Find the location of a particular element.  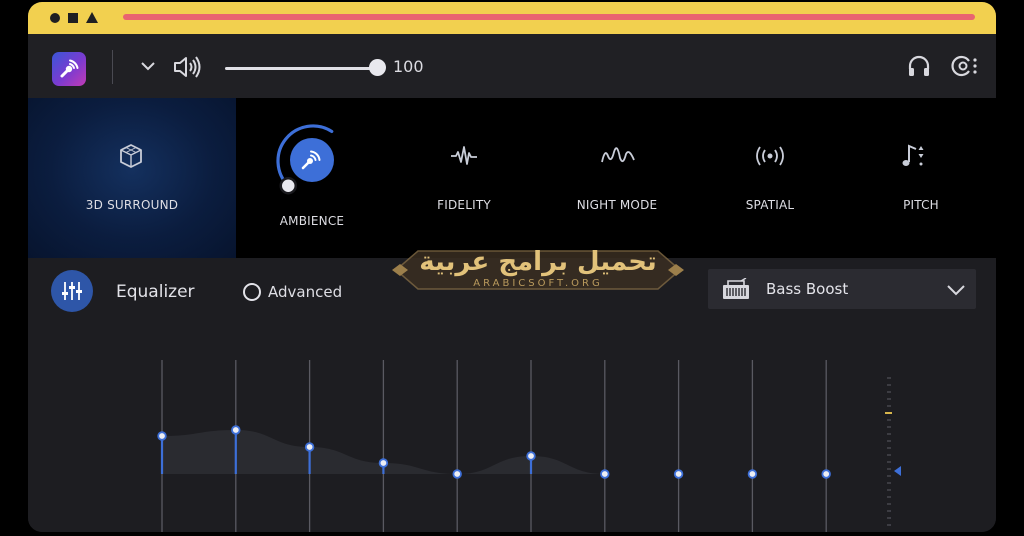

effect-fidelity: FIDELITY is located at coordinates (464, 178).